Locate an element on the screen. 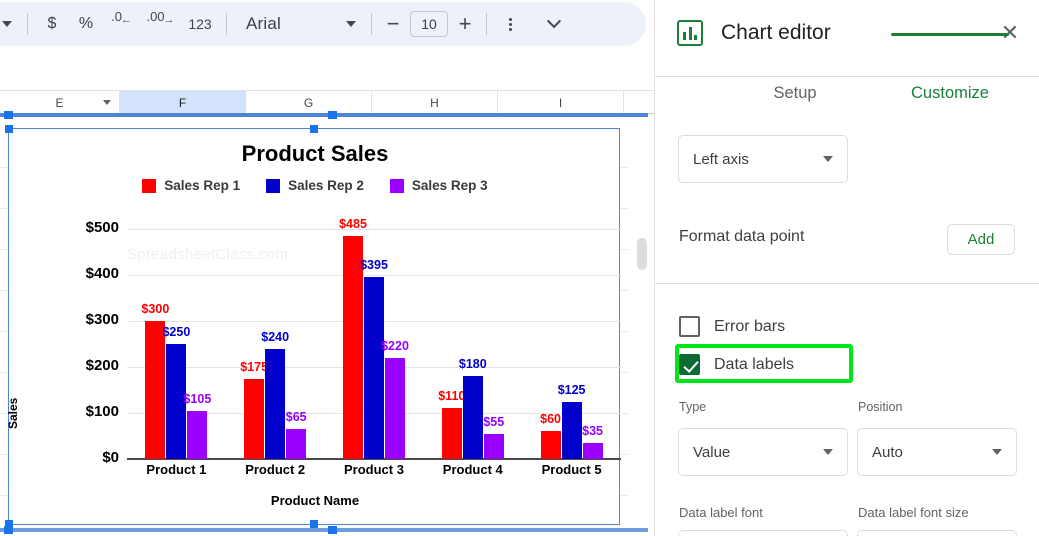  more-formats-button: 123 is located at coordinates (200, 24).